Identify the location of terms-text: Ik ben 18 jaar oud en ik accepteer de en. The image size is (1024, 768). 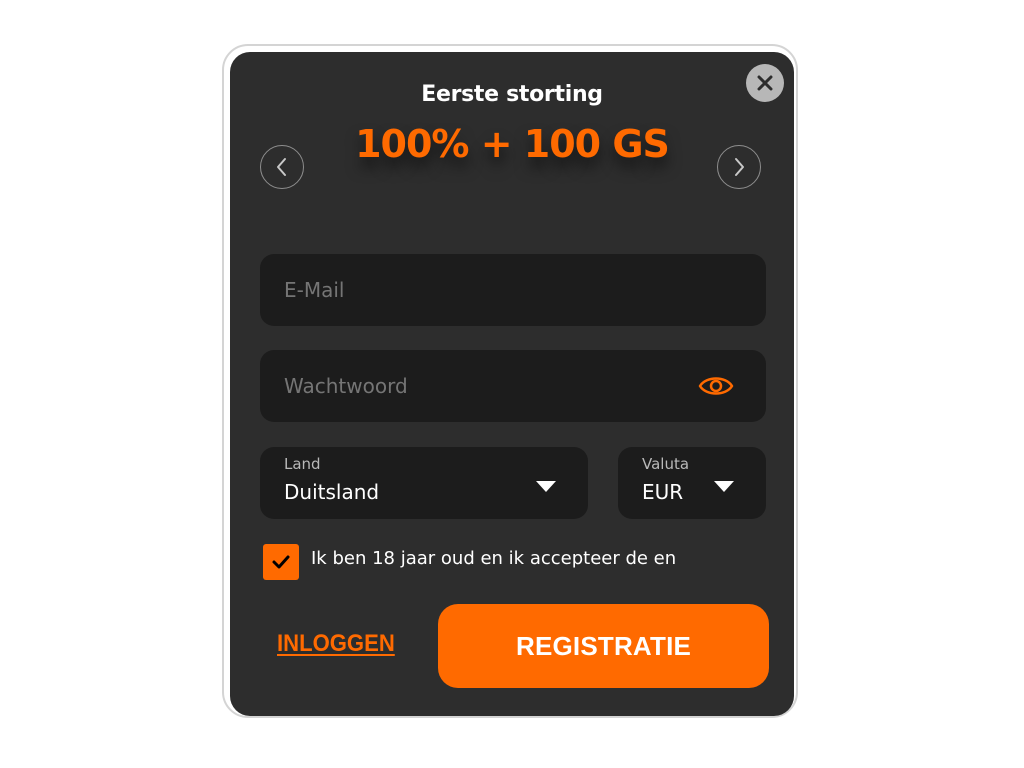
(494, 558).